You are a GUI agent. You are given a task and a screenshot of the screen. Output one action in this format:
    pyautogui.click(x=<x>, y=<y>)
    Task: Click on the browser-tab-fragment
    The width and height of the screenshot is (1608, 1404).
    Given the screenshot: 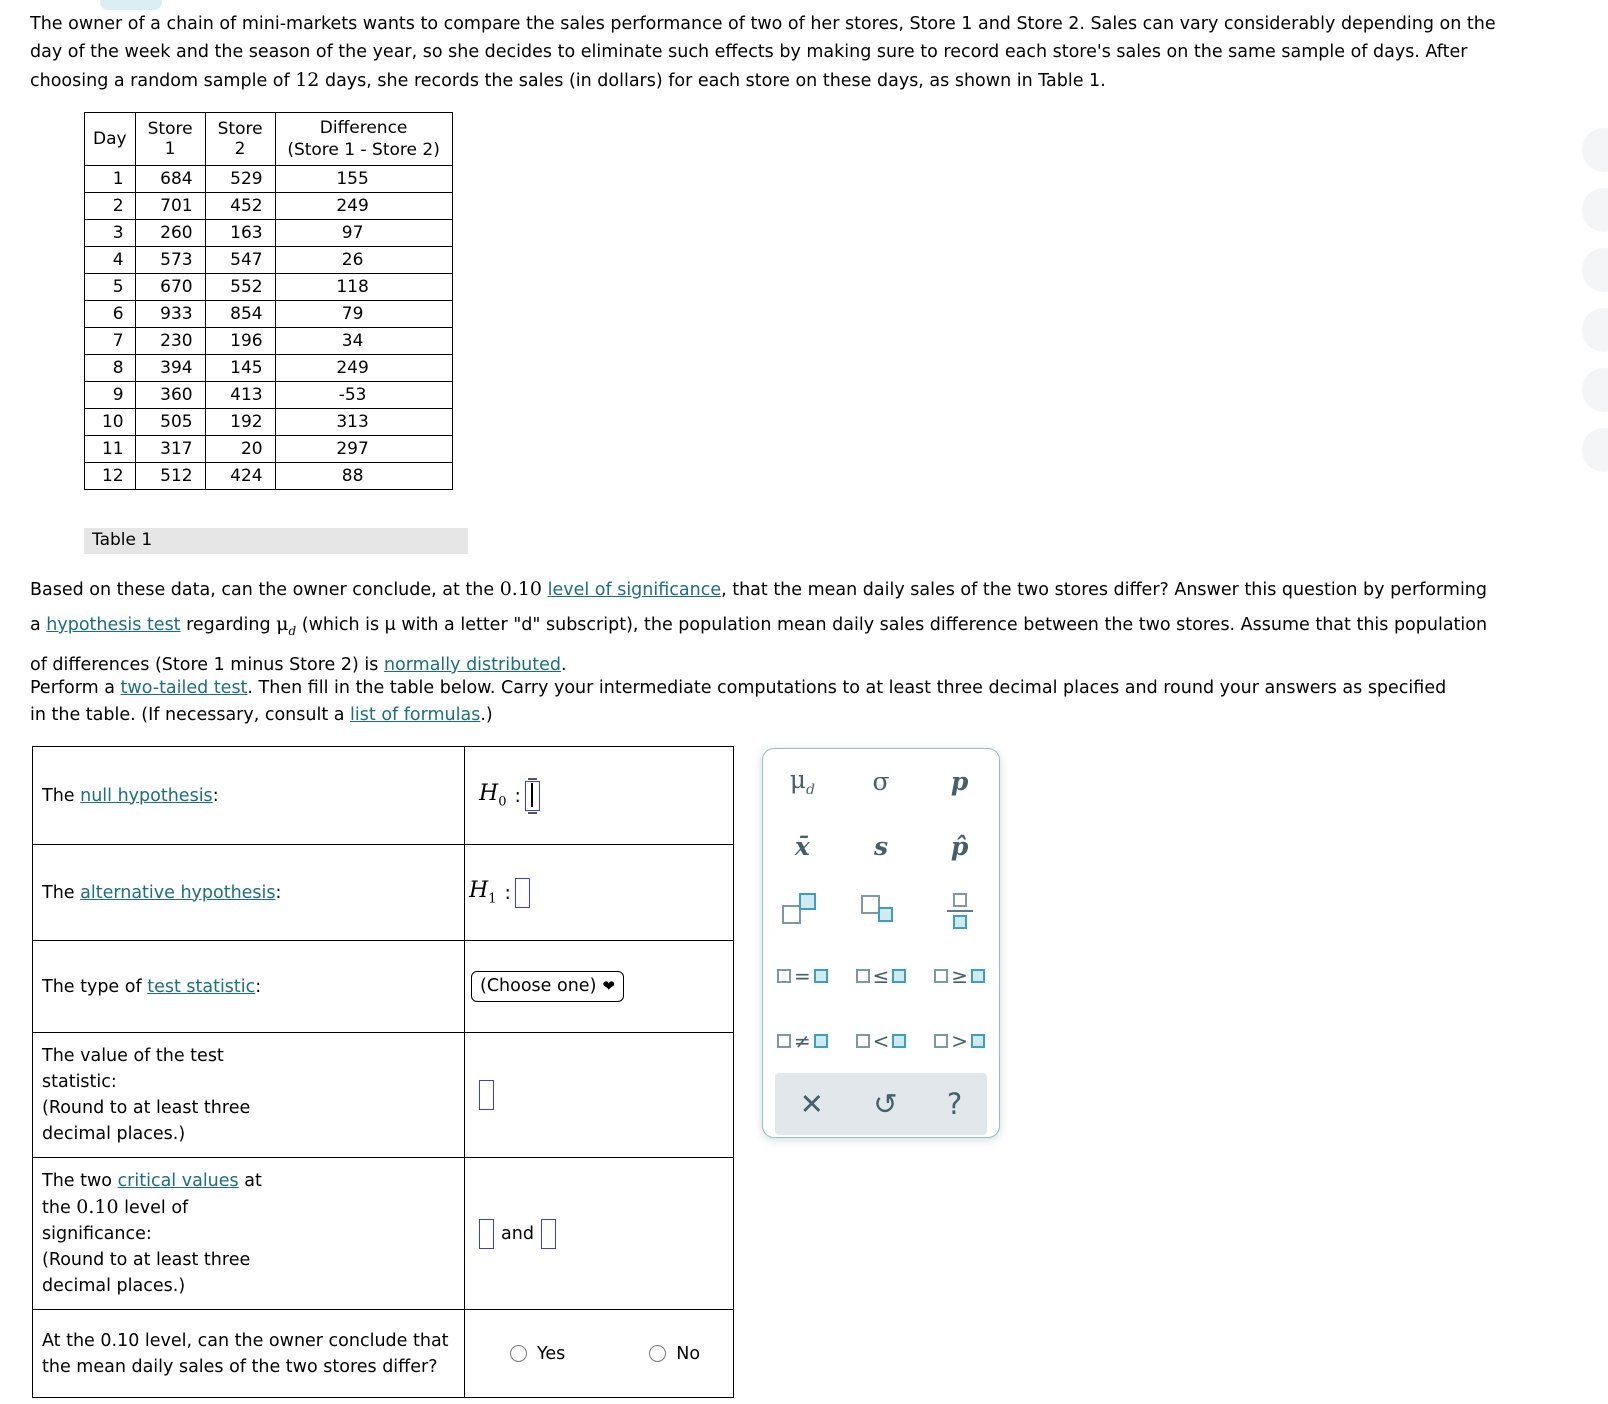 What is the action you would take?
    pyautogui.click(x=131, y=5)
    